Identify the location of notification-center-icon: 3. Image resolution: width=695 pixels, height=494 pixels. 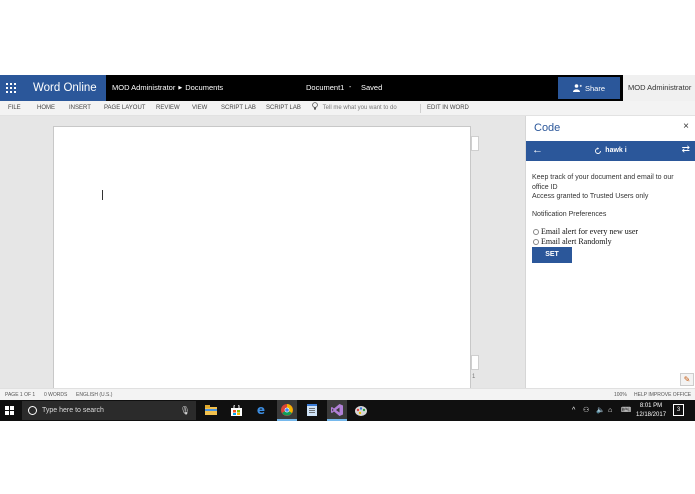
(678, 410).